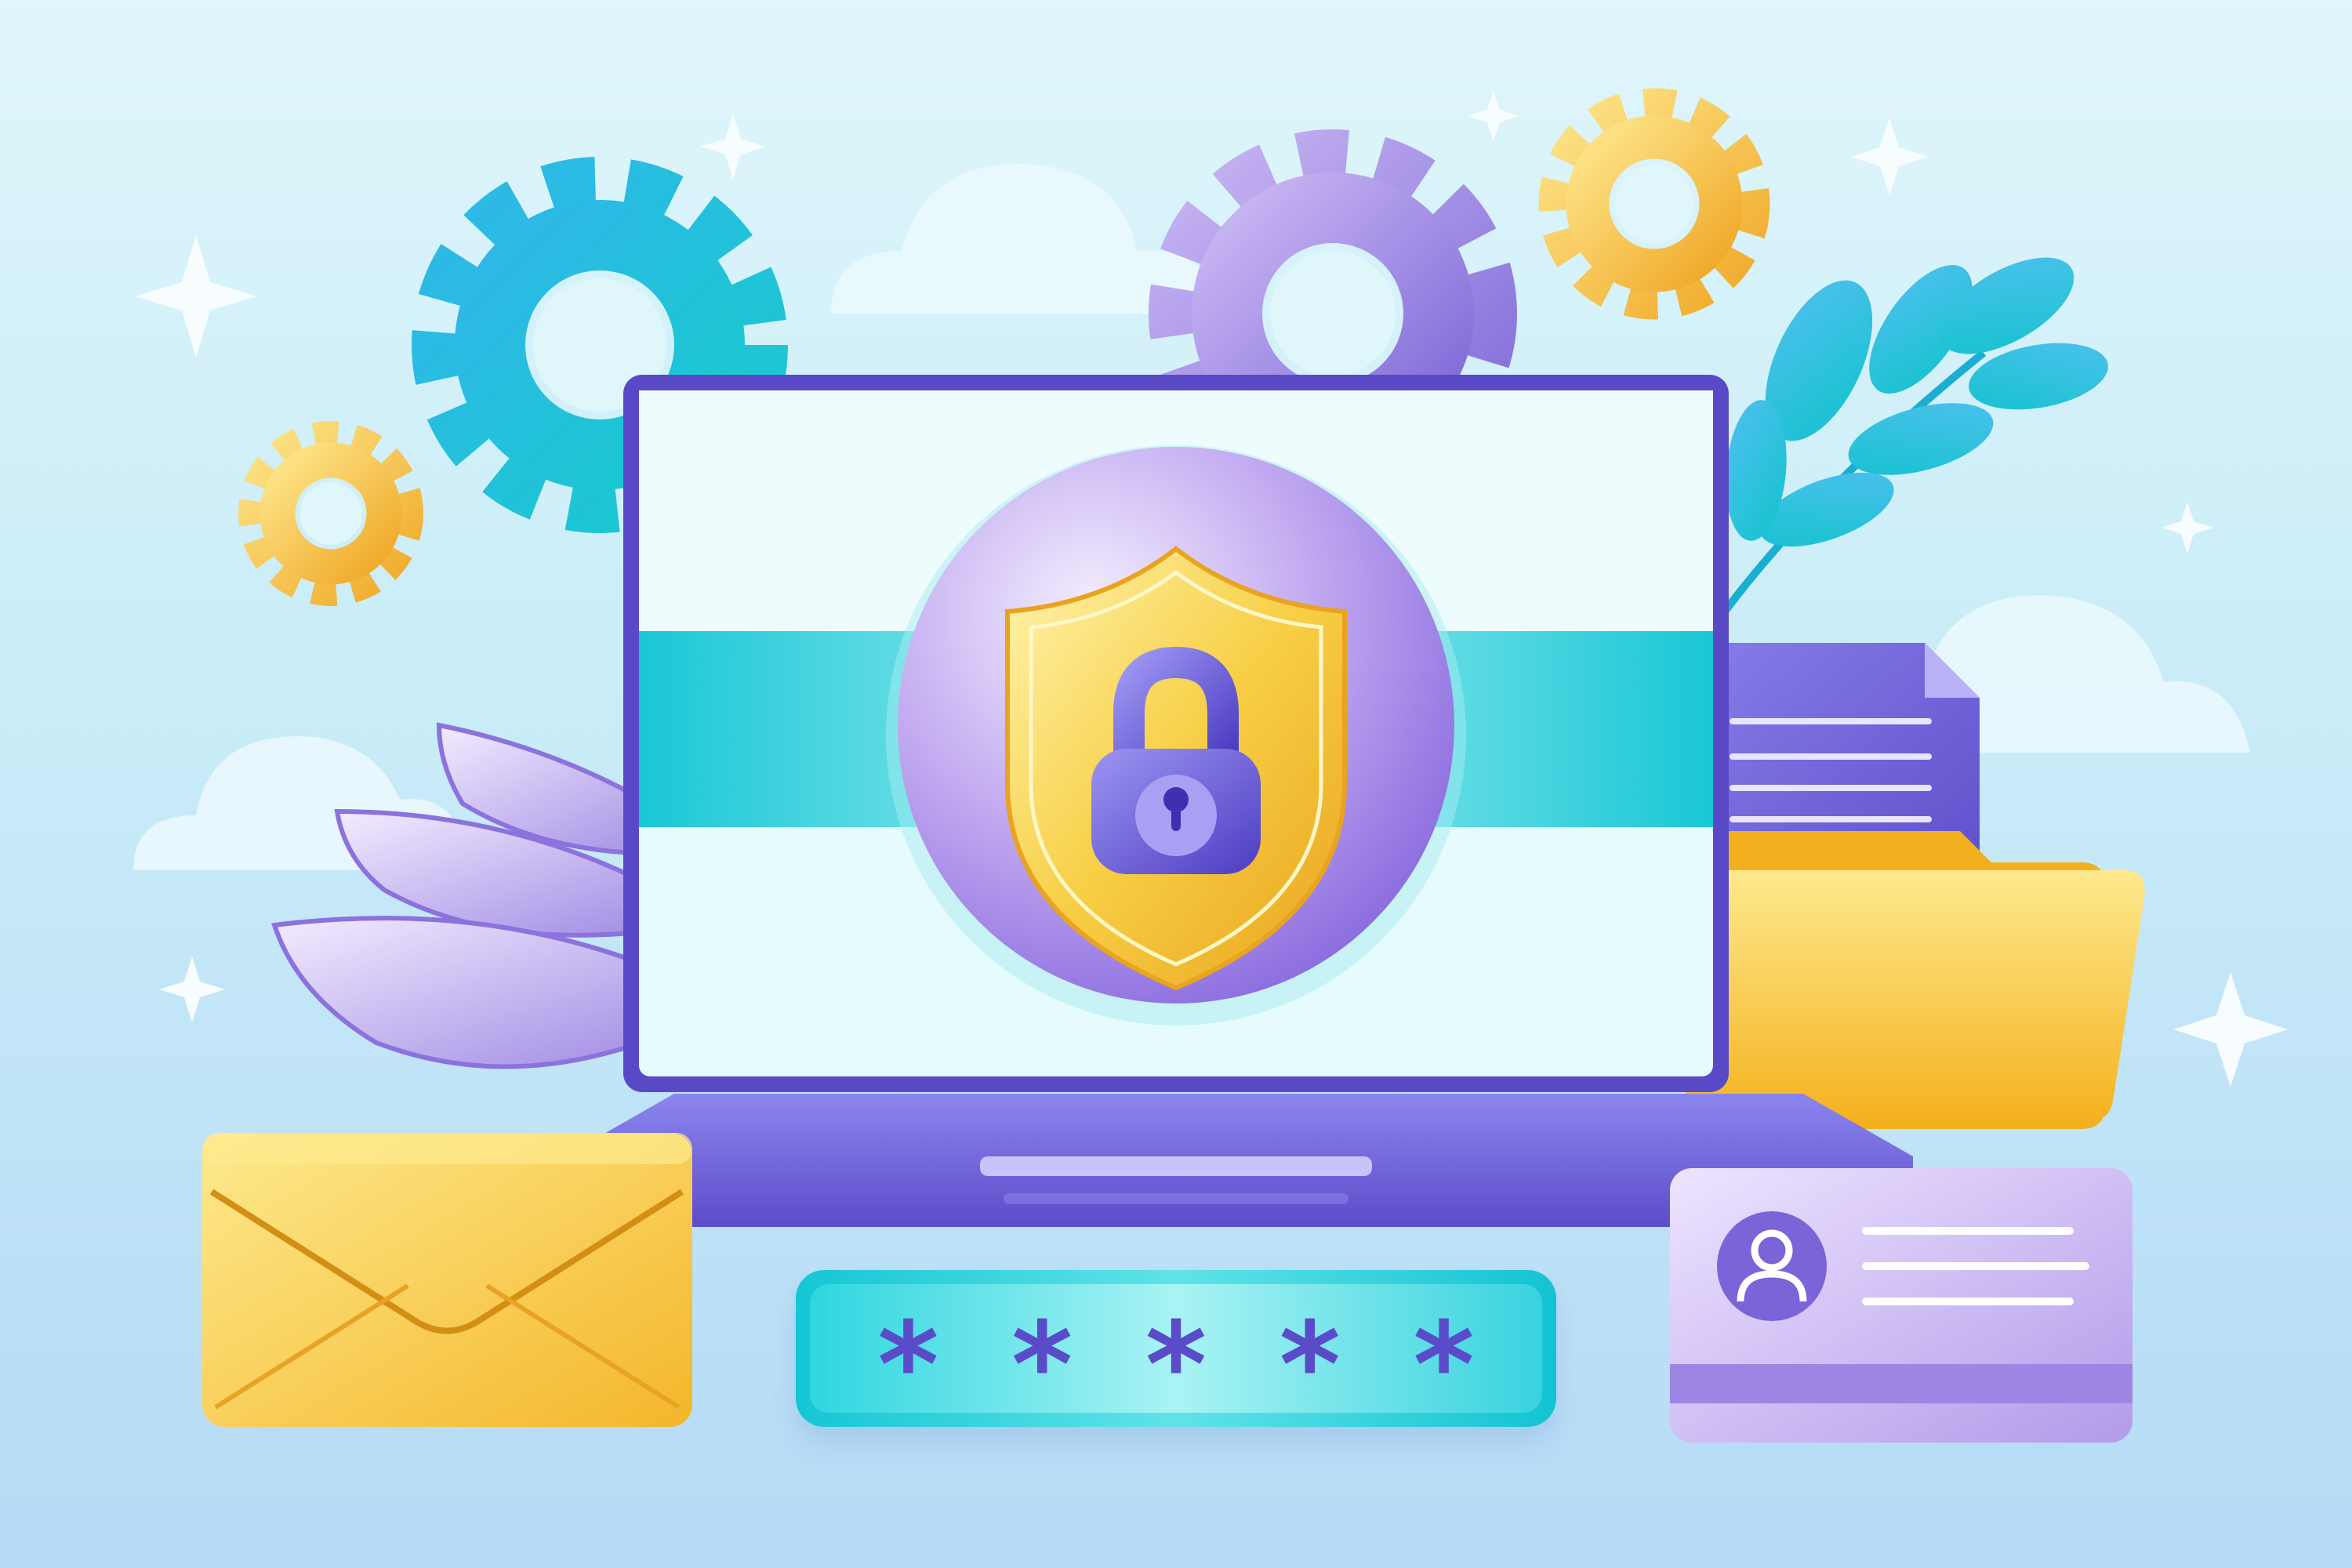 The height and width of the screenshot is (1568, 2352). Describe the element at coordinates (1901, 1305) in the screenshot. I see `id-card-icon` at that location.